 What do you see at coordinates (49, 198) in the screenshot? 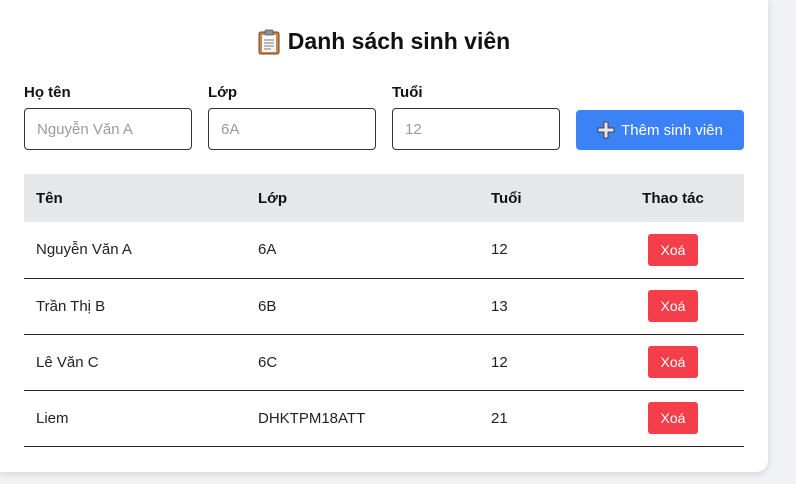
I see `header-name: Tên` at bounding box center [49, 198].